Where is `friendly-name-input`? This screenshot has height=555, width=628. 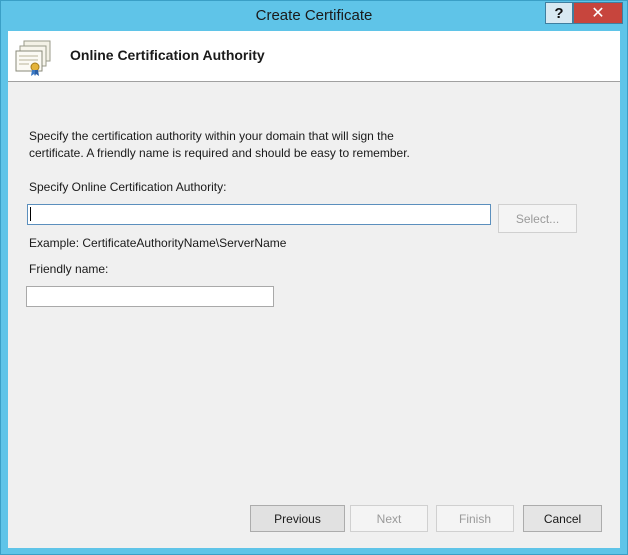 friendly-name-input is located at coordinates (150, 296).